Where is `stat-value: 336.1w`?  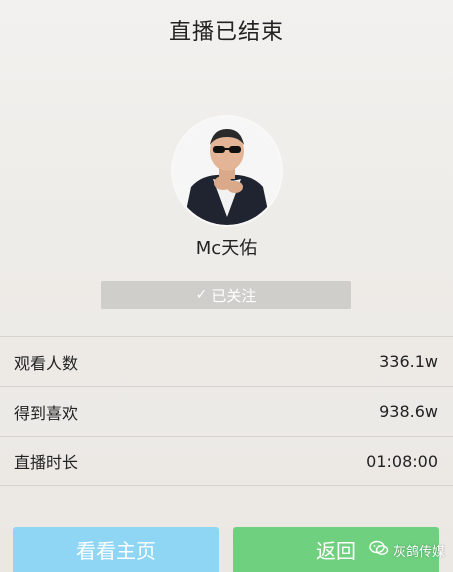 stat-value: 336.1w is located at coordinates (408, 361).